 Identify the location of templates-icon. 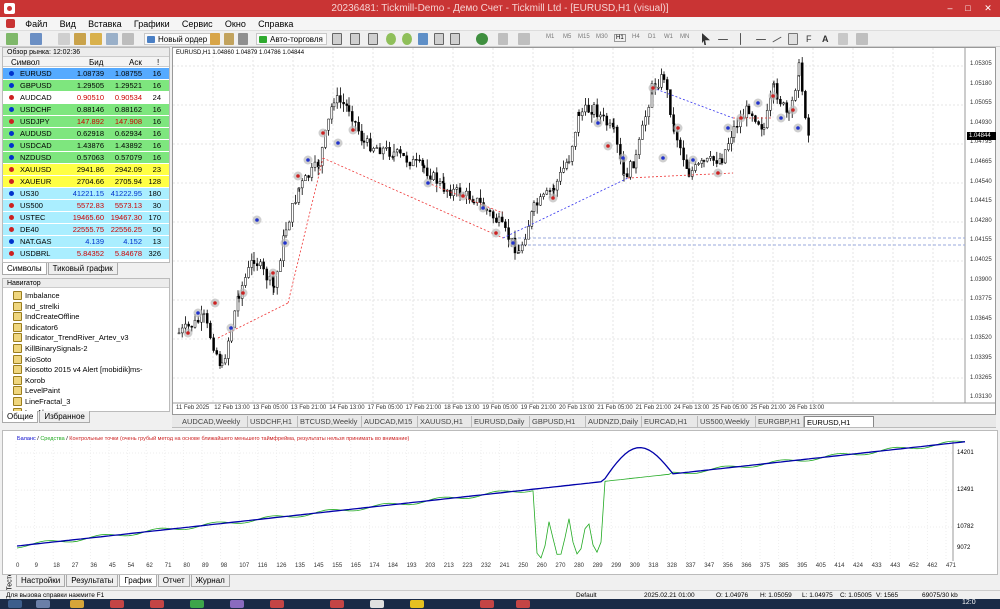
(524, 39).